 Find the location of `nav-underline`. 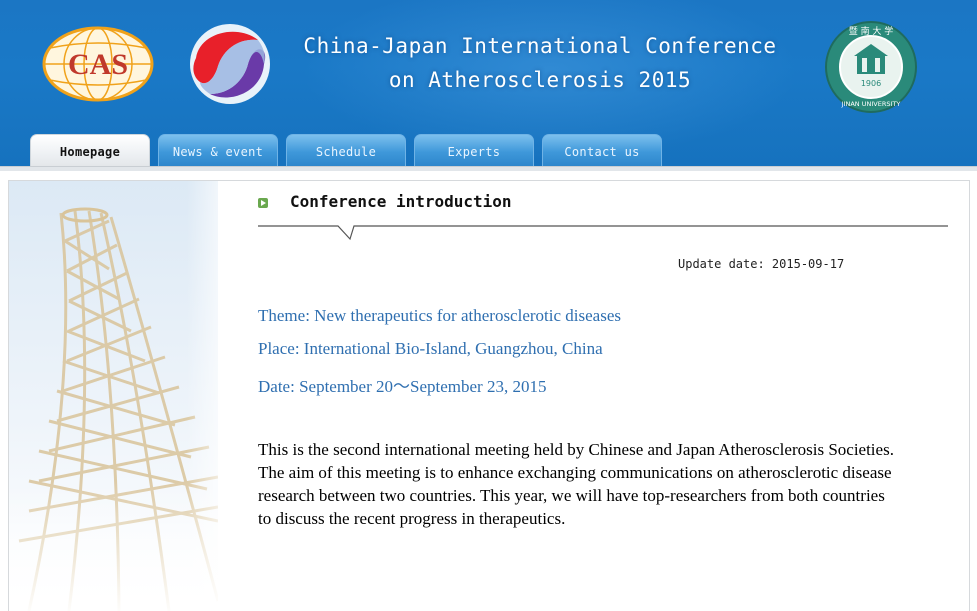

nav-underline is located at coordinates (488, 168).